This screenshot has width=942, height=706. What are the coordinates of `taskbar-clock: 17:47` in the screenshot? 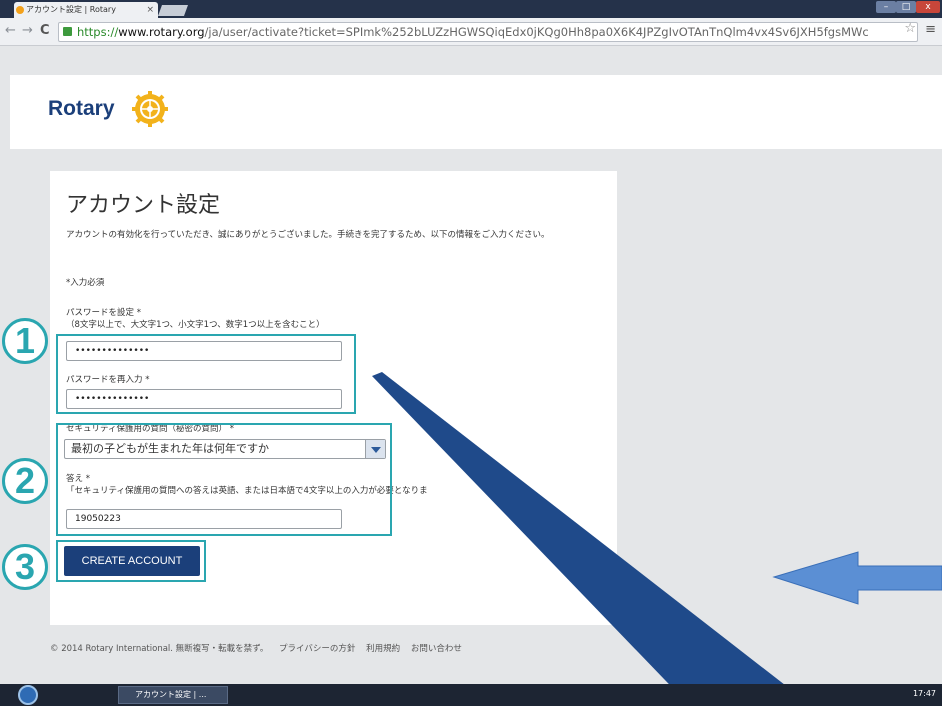 It's located at (924, 693).